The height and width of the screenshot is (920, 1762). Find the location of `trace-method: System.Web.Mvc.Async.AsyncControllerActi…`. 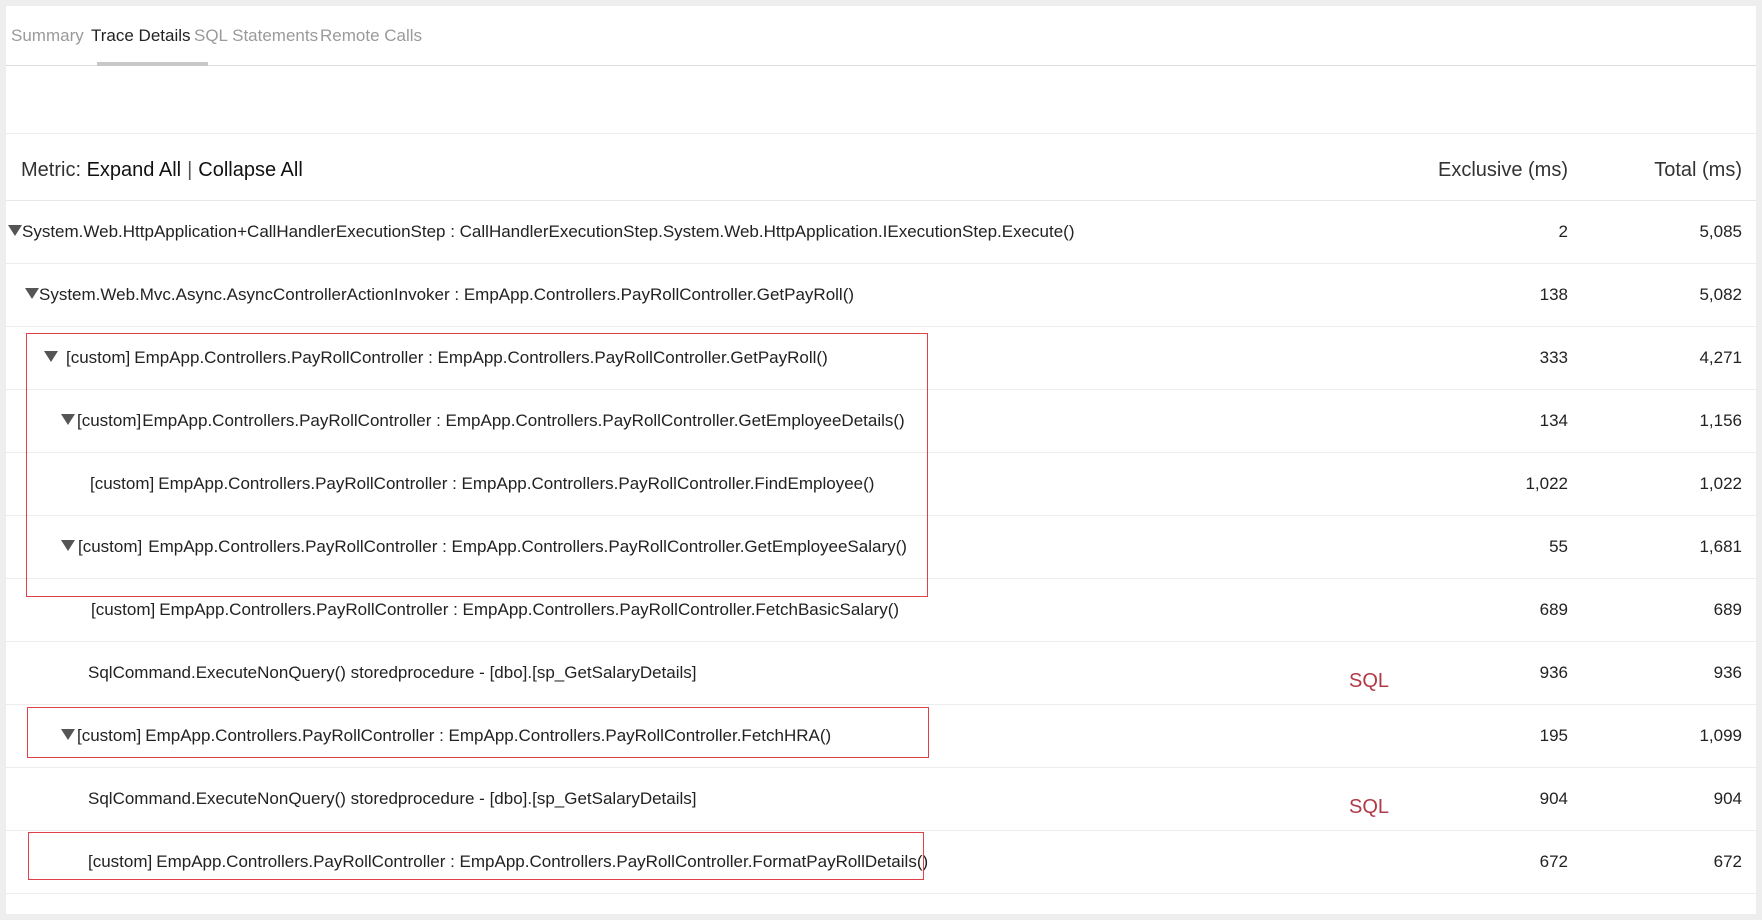

trace-method: System.Web.Mvc.Async.AsyncControllerActi… is located at coordinates (439, 295).